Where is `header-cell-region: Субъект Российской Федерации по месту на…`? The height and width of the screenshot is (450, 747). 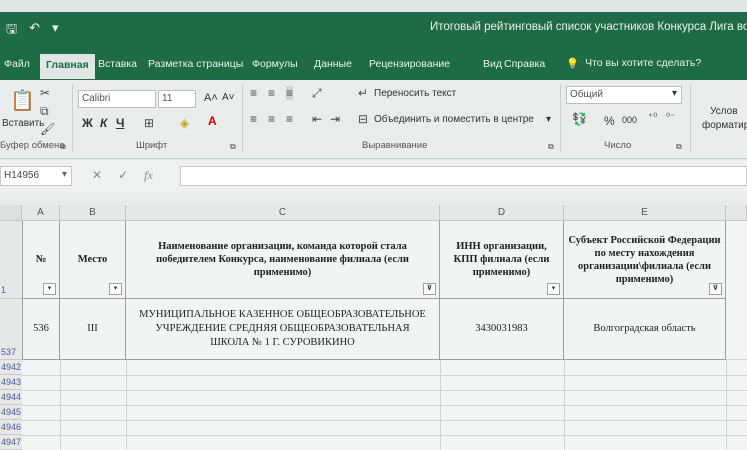
header-cell-region: Субъект Российской Федерации по месту на… is located at coordinates (645, 260).